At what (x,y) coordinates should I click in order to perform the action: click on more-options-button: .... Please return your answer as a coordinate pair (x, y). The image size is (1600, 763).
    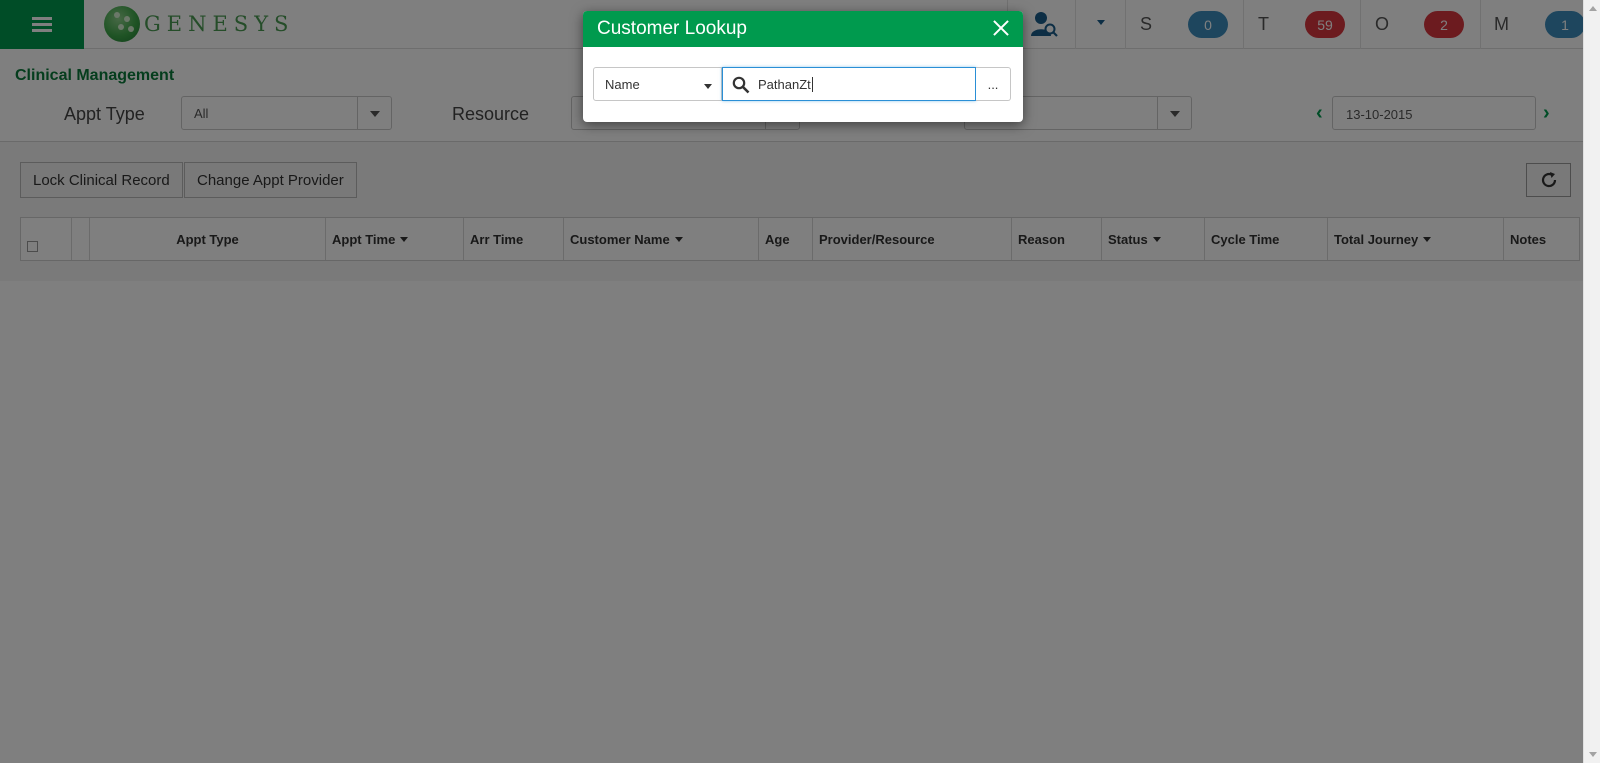
    Looking at the image, I should click on (993, 84).